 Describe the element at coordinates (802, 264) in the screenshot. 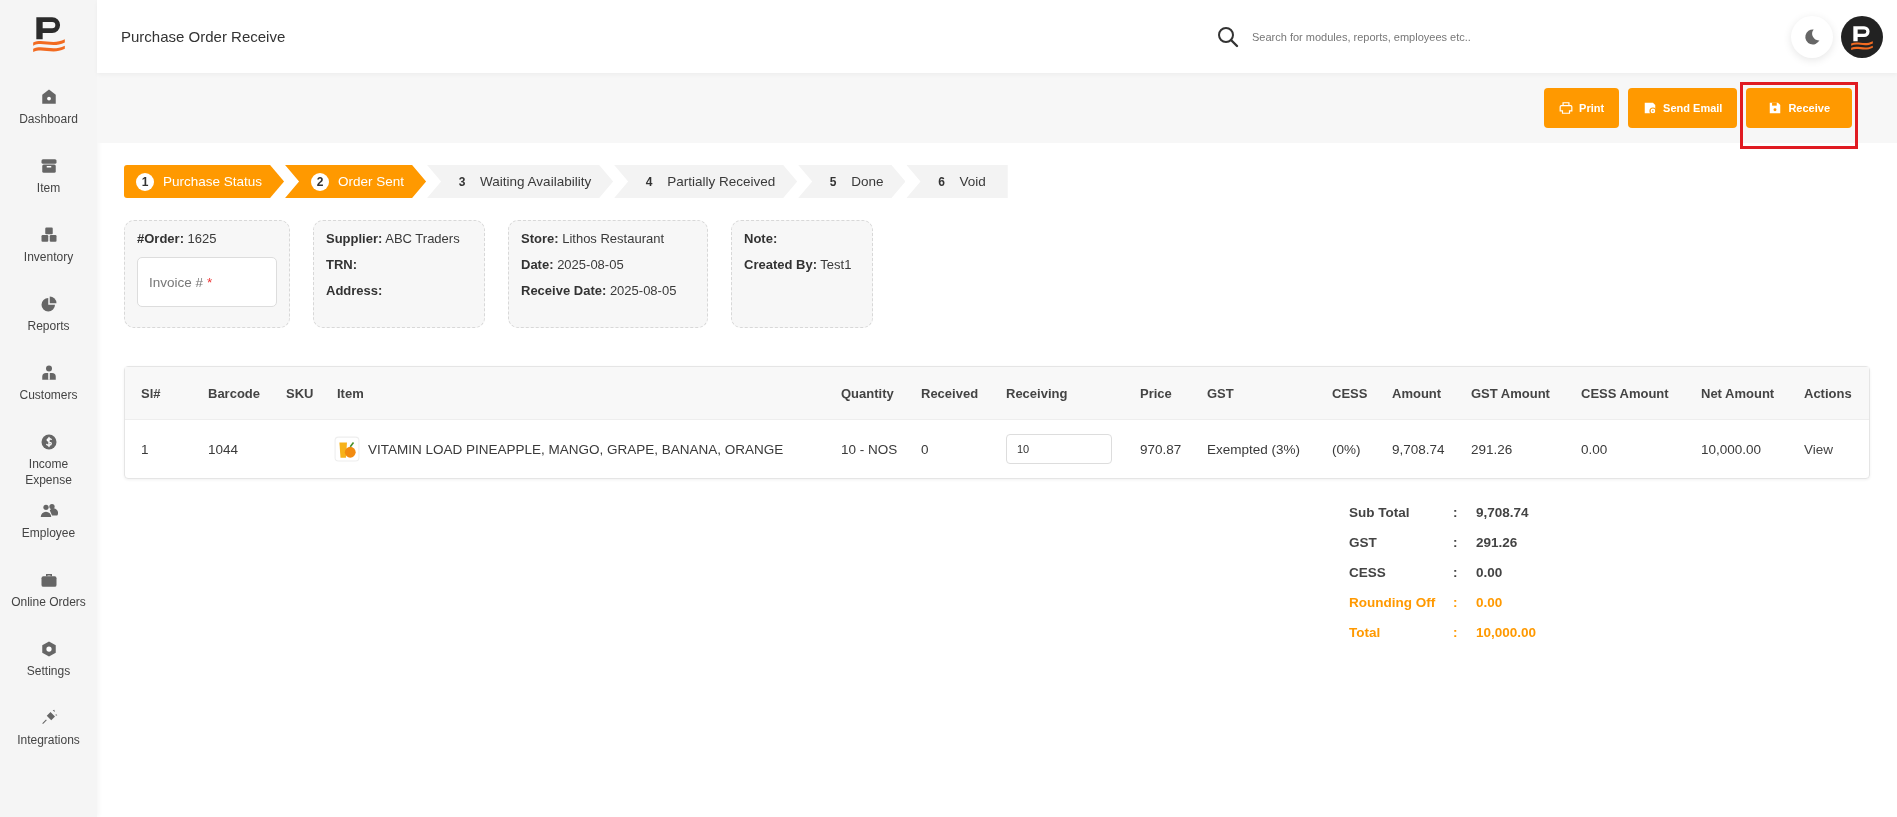

I see `info-field: Created By: Test1` at that location.